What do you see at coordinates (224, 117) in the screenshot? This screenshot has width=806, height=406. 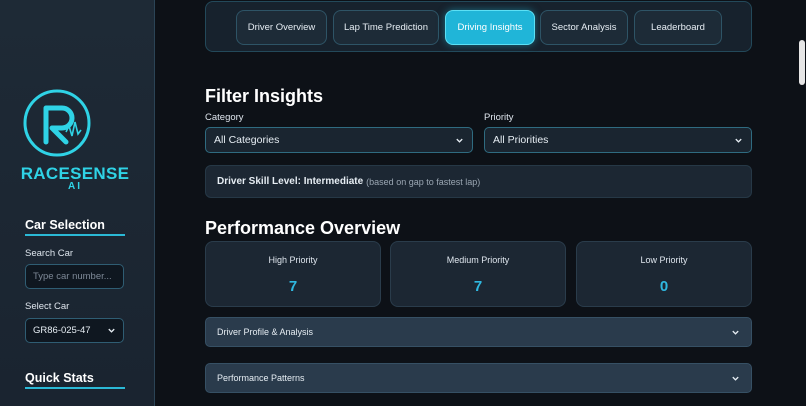 I see `category-label: Category` at bounding box center [224, 117].